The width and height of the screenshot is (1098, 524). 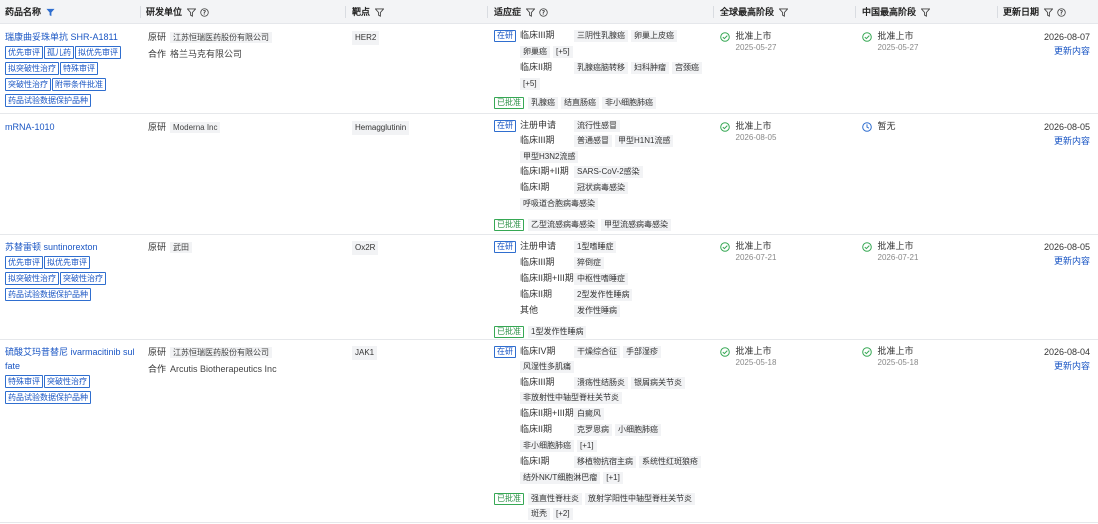 I want to click on target-chip: JAK1, so click(x=365, y=353).